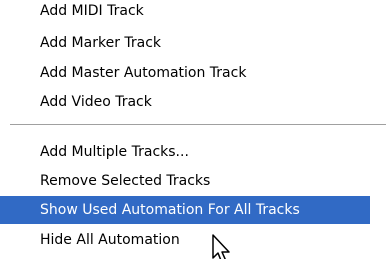 The image size is (387, 259). What do you see at coordinates (185, 240) in the screenshot?
I see `menu-item-hide-all-automation: Hide All Automation` at bounding box center [185, 240].